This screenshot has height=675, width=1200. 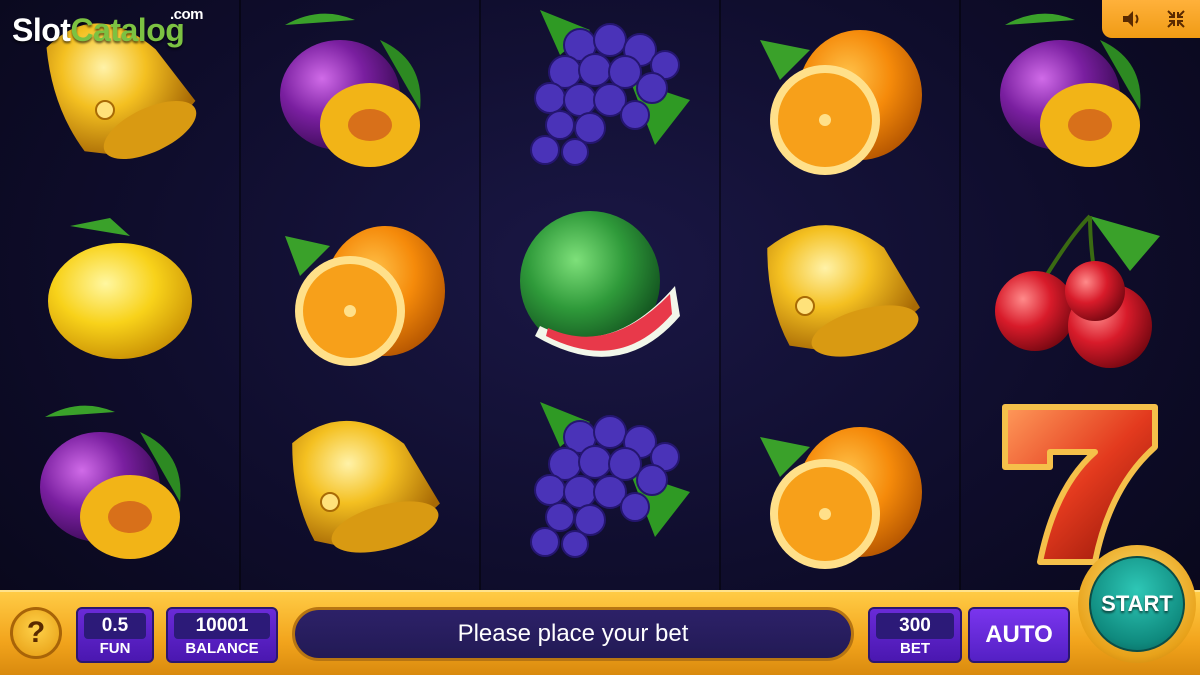 I want to click on coin-value-panel: 0.5 FUN, so click(x=115, y=635).